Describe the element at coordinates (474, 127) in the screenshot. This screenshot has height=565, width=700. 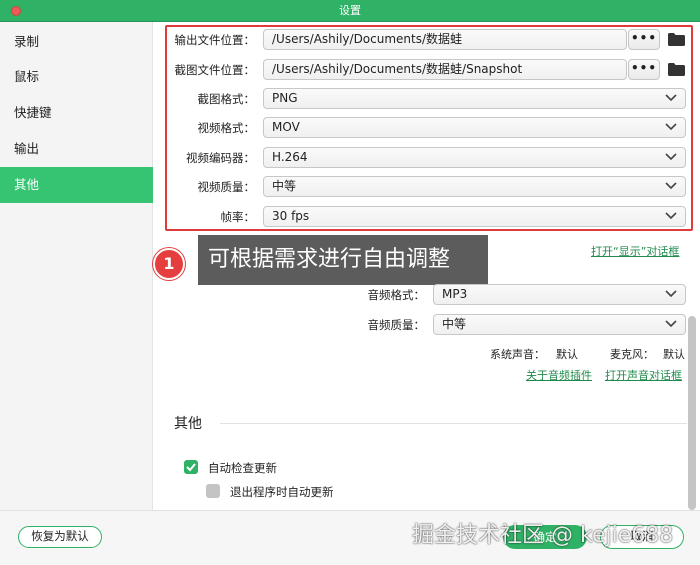
I see `video-format-select: MOV` at that location.